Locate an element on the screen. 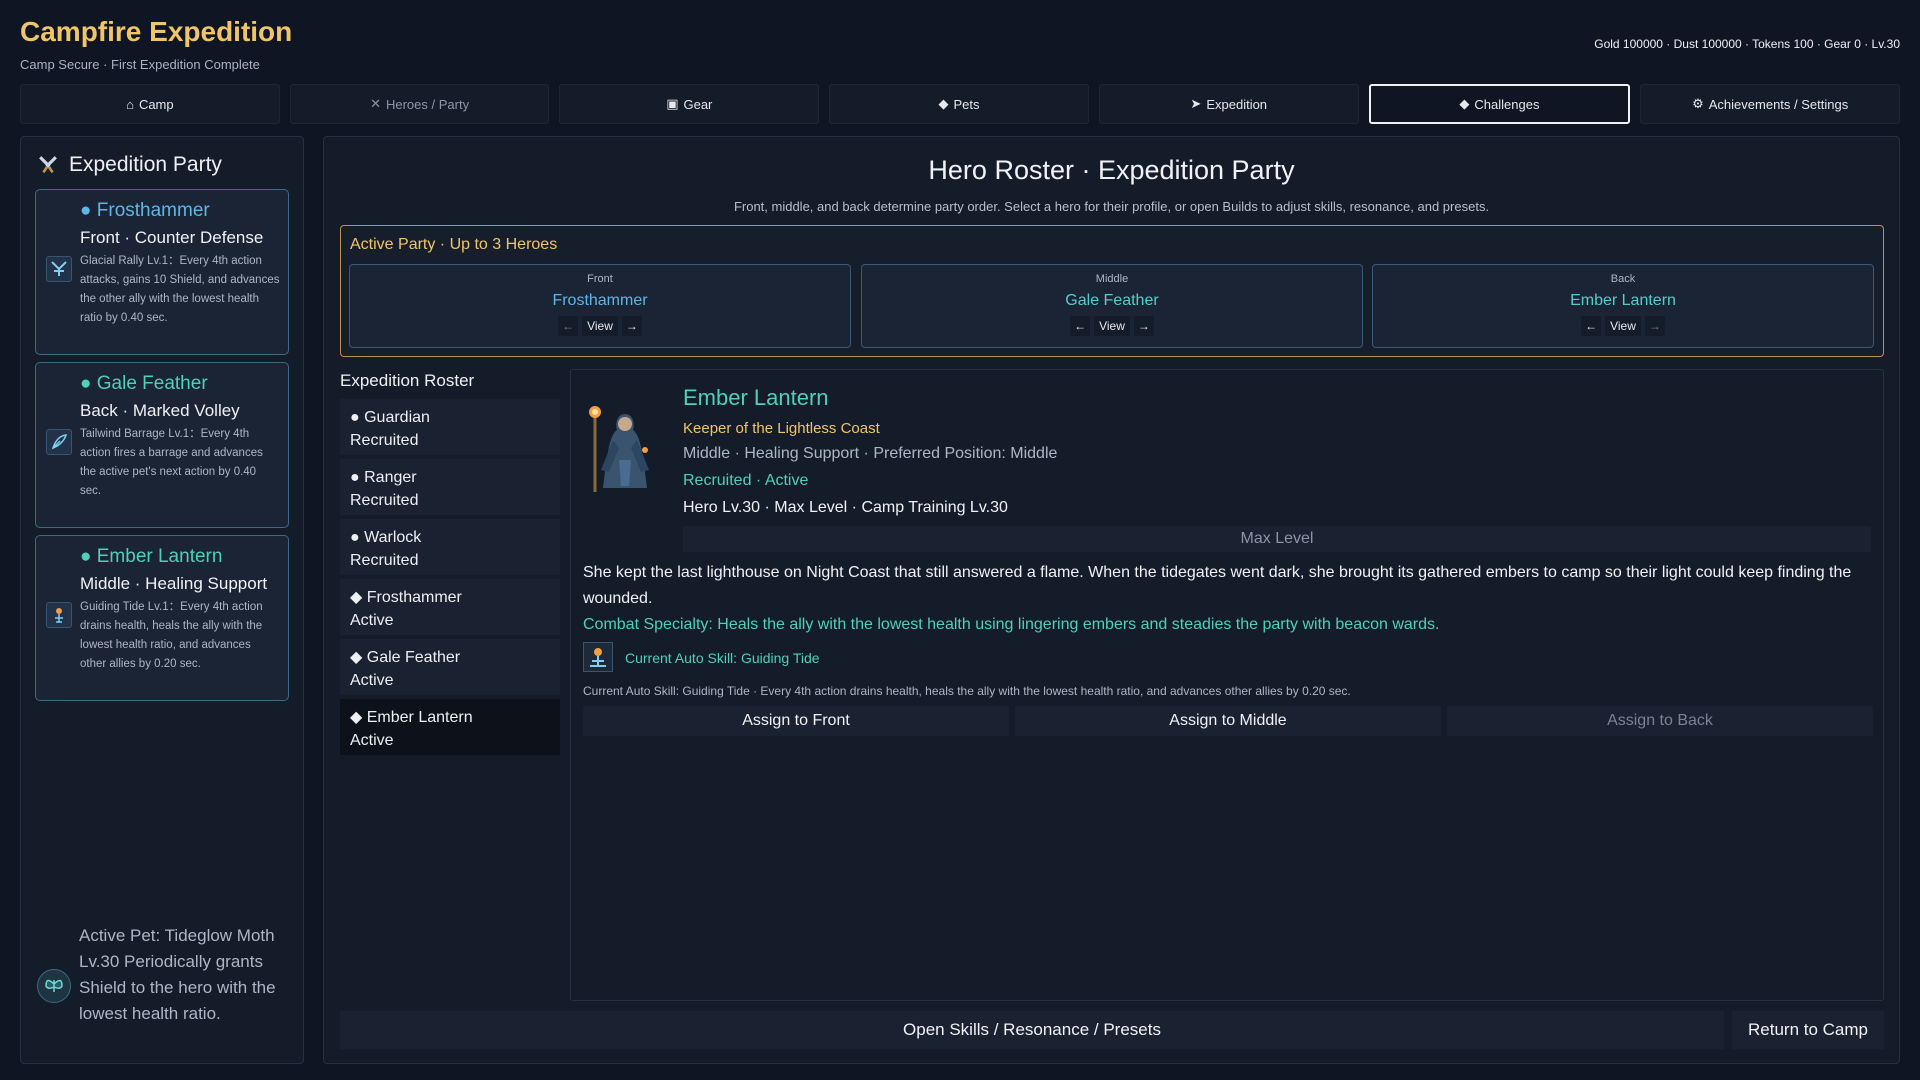 The height and width of the screenshot is (1080, 1920). hero-role: Middle · Healing Support is located at coordinates (174, 583).